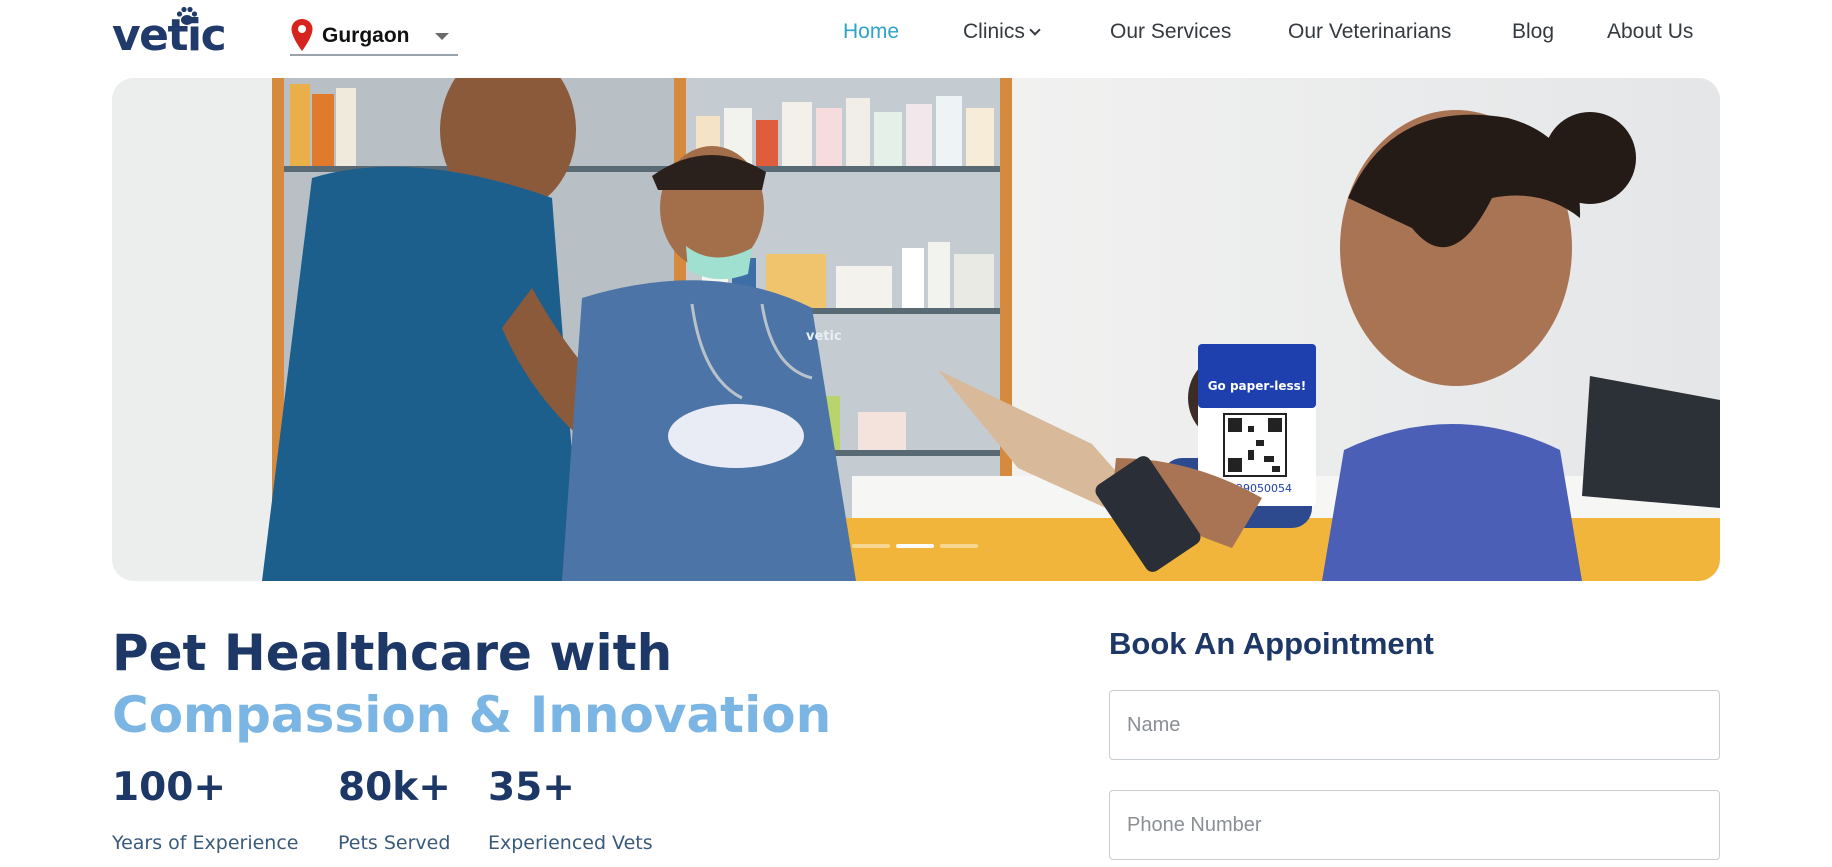 The height and width of the screenshot is (867, 1832). What do you see at coordinates (302, 35) in the screenshot?
I see `location-pin-icon` at bounding box center [302, 35].